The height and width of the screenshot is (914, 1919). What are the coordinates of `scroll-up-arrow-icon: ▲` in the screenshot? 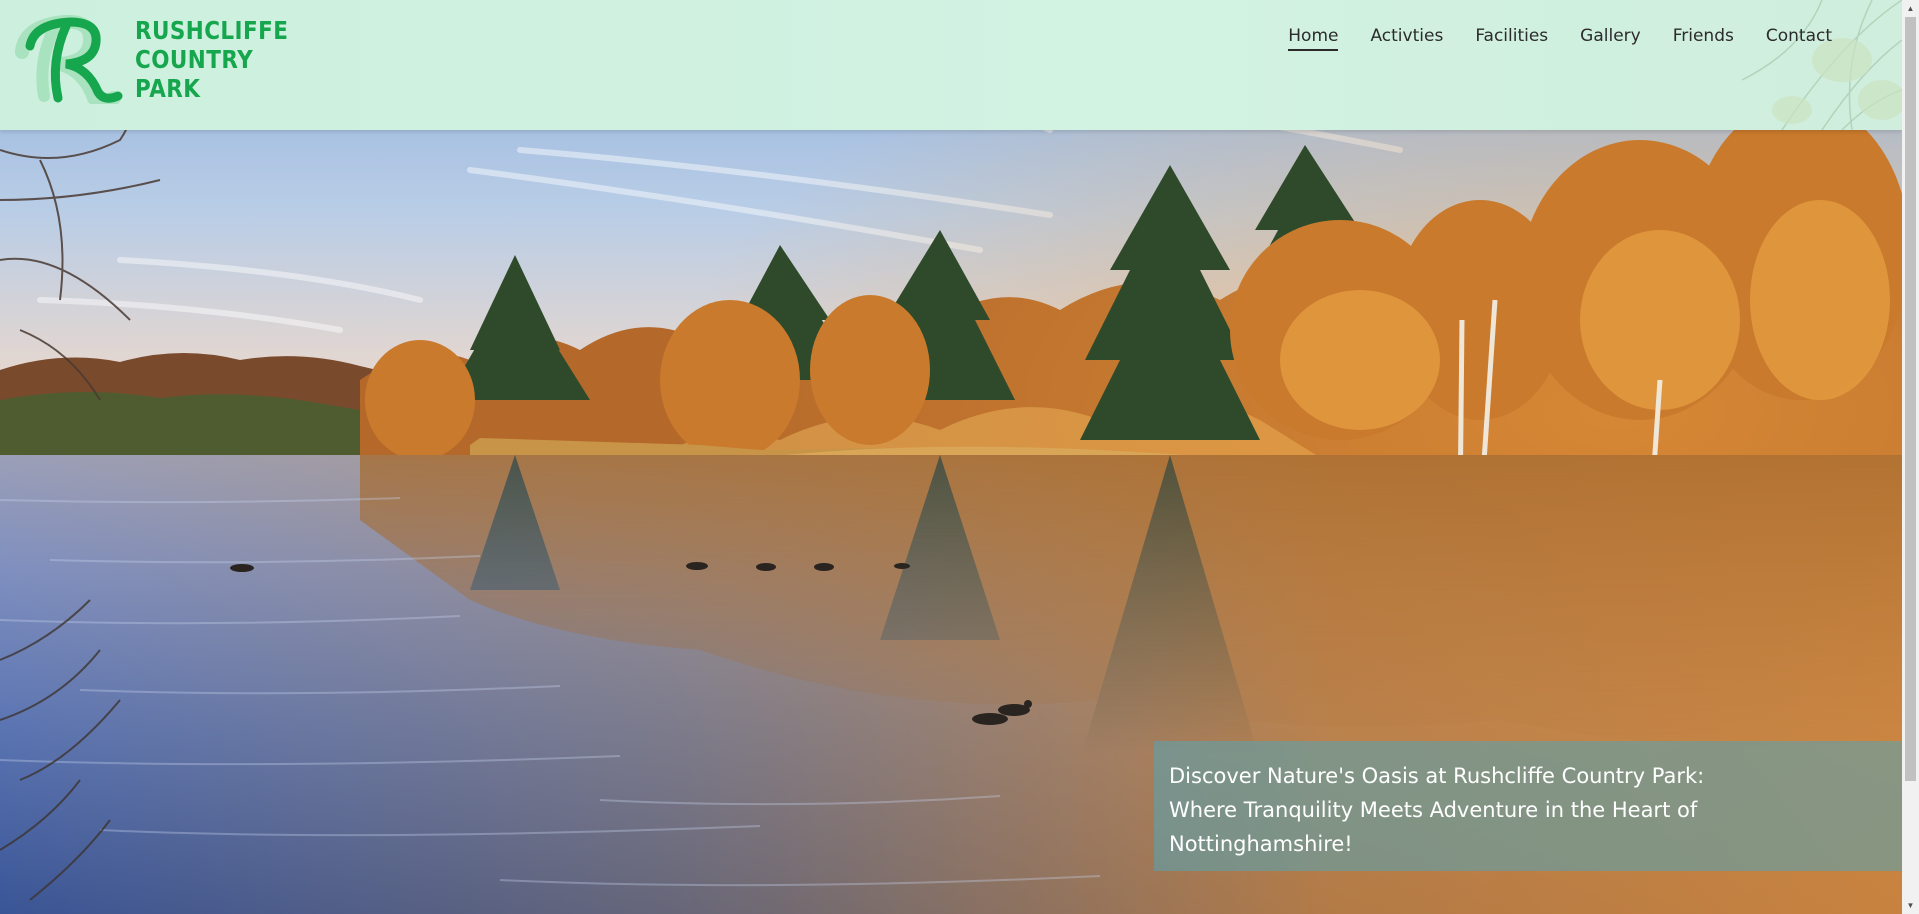 It's located at (1910, 8).